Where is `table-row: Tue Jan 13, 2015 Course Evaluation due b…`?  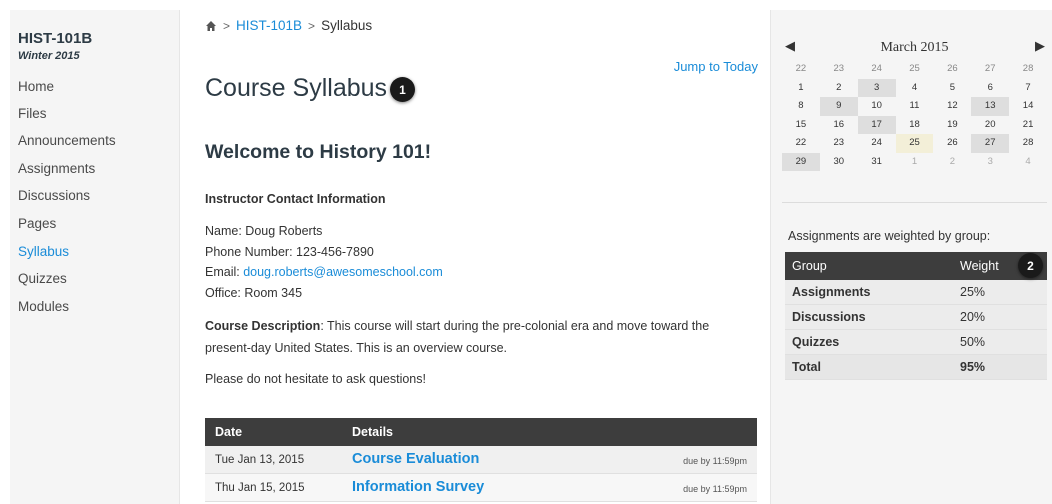
table-row: Tue Jan 13, 2015 Course Evaluation due b… is located at coordinates (481, 460).